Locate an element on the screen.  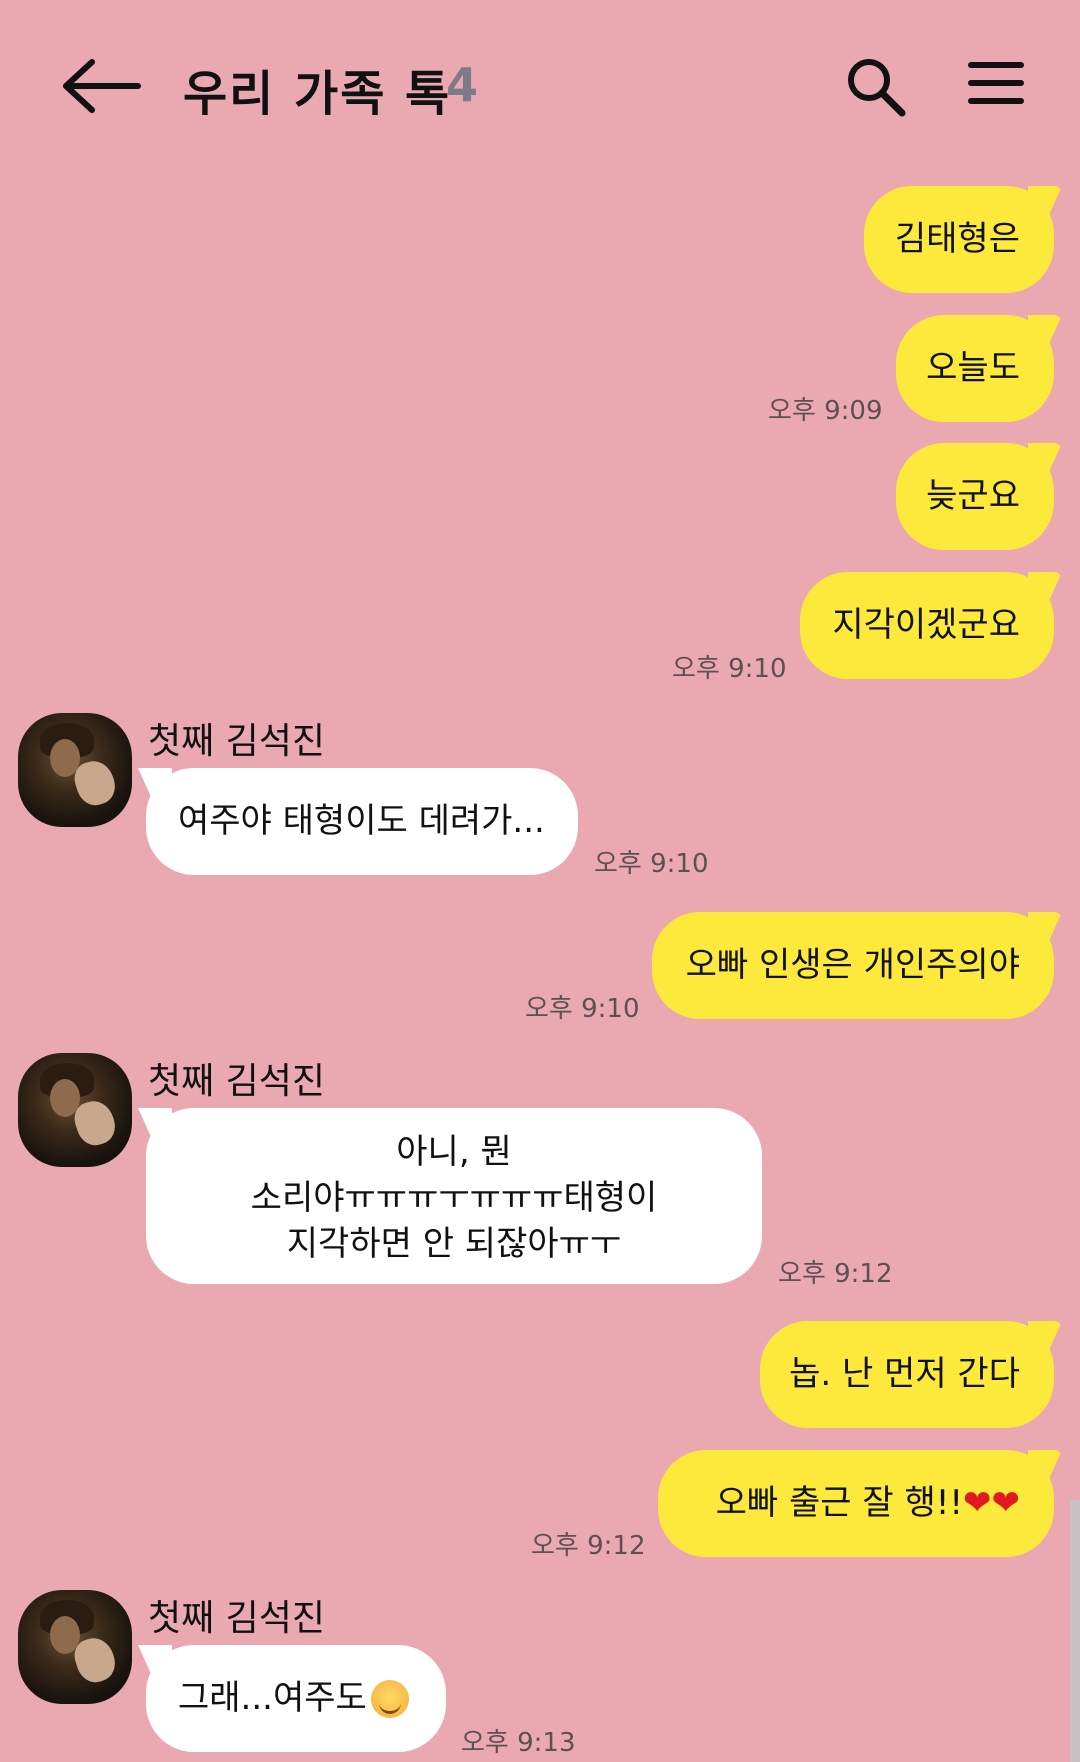
message-line: 지각하면 안 되잖아ㅠㅜ is located at coordinates (454, 1243).